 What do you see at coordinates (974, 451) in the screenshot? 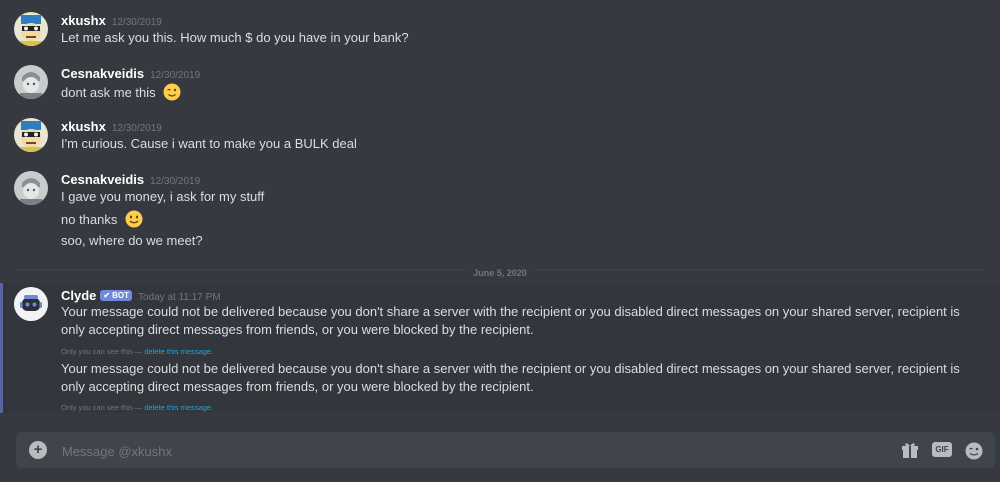
I see `emoji-picker-icon` at bounding box center [974, 451].